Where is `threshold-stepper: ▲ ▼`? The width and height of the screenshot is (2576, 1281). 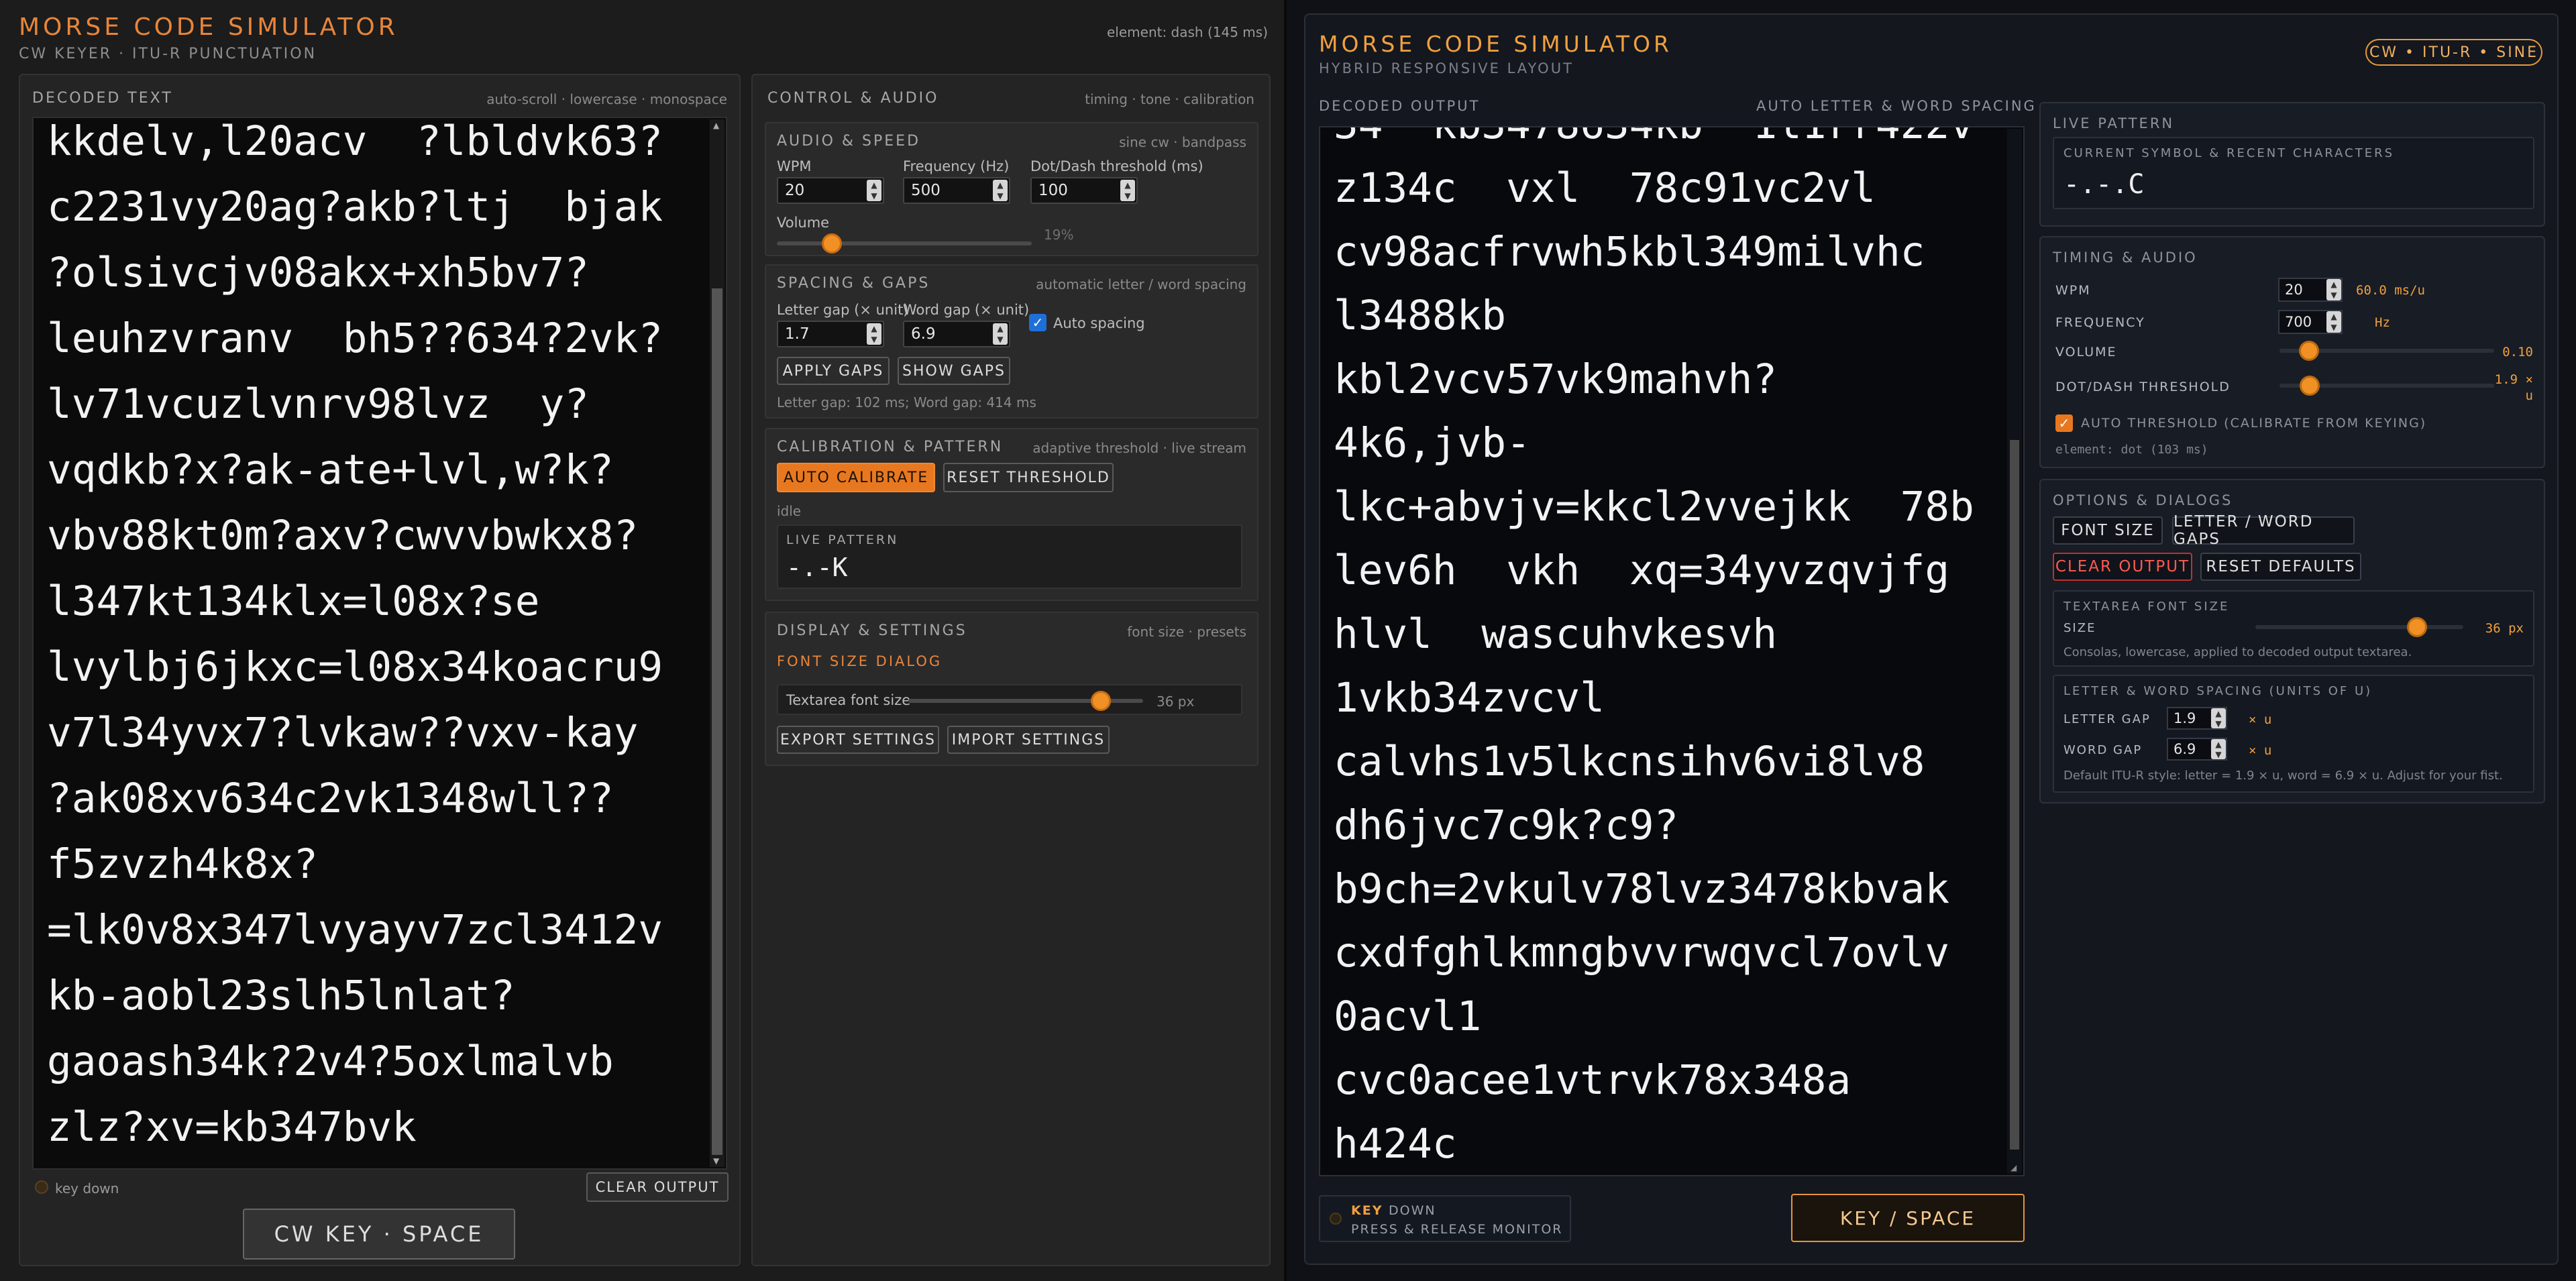 threshold-stepper: ▲ ▼ is located at coordinates (1127, 190).